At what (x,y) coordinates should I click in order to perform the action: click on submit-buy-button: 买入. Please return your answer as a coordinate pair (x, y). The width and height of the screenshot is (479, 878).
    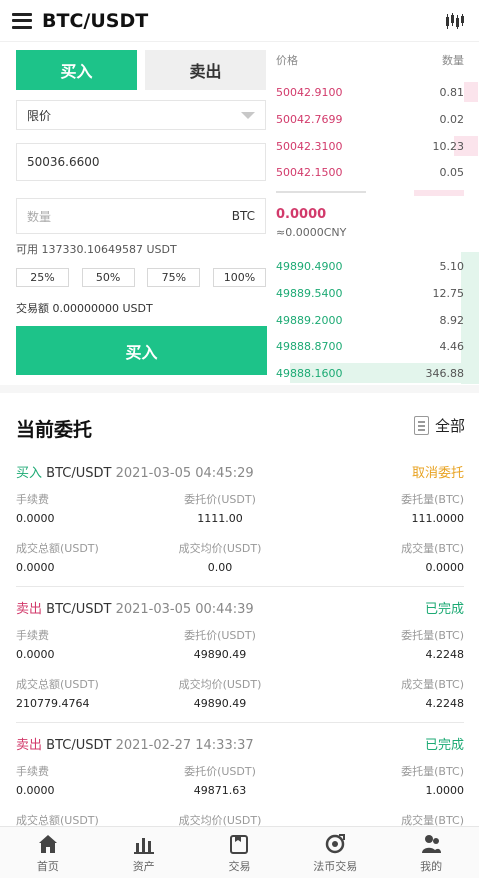
    Looking at the image, I should click on (141, 350).